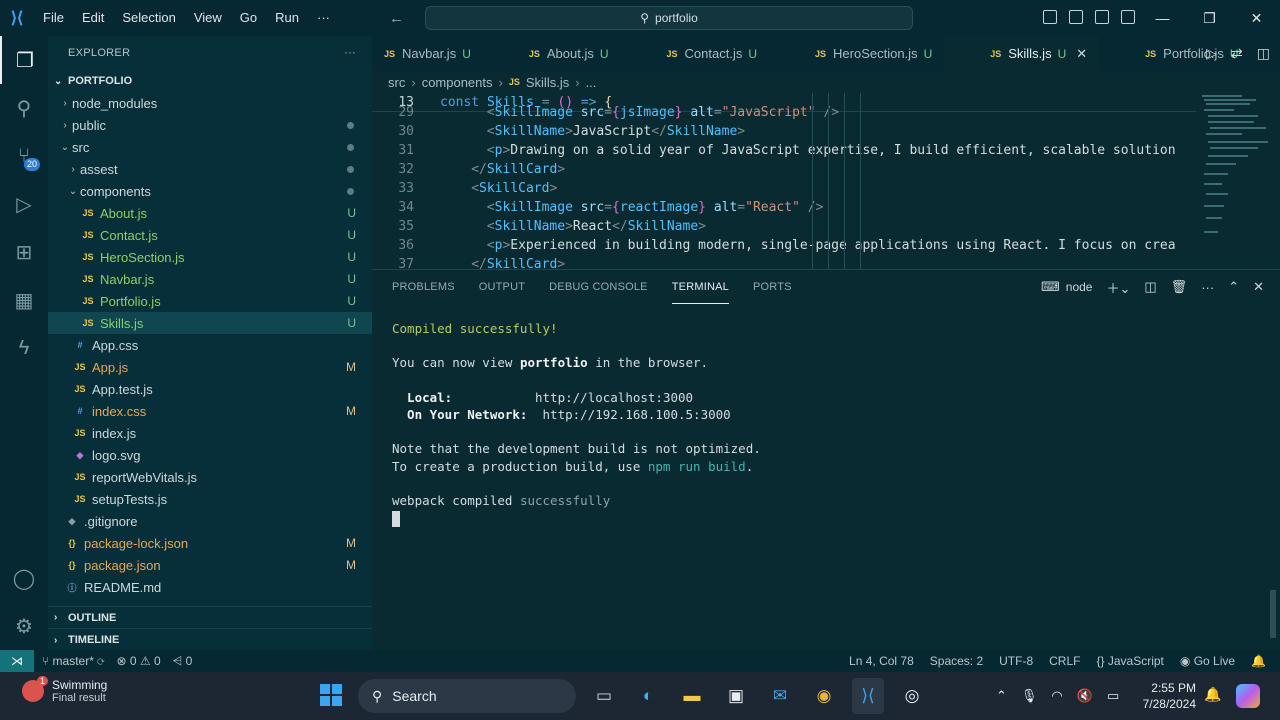 The width and height of the screenshot is (1280, 720). I want to click on tree-file: ◈ logo.svg, so click(210, 455).